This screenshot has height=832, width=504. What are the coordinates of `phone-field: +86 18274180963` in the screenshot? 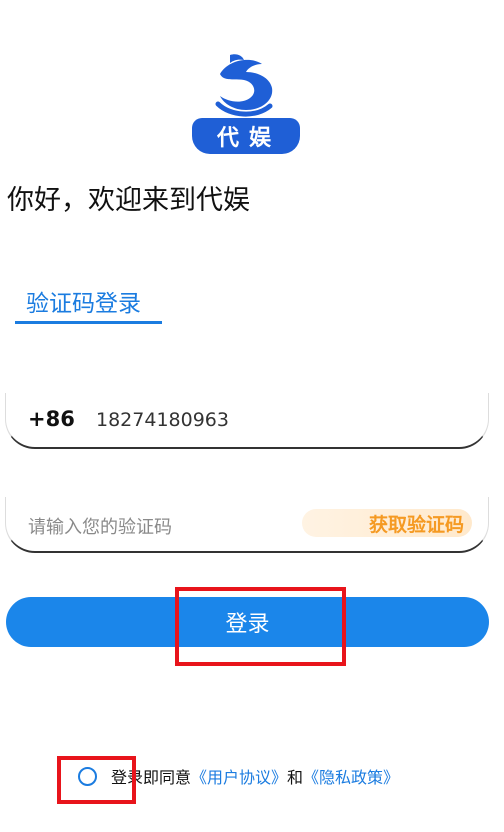 It's located at (247, 421).